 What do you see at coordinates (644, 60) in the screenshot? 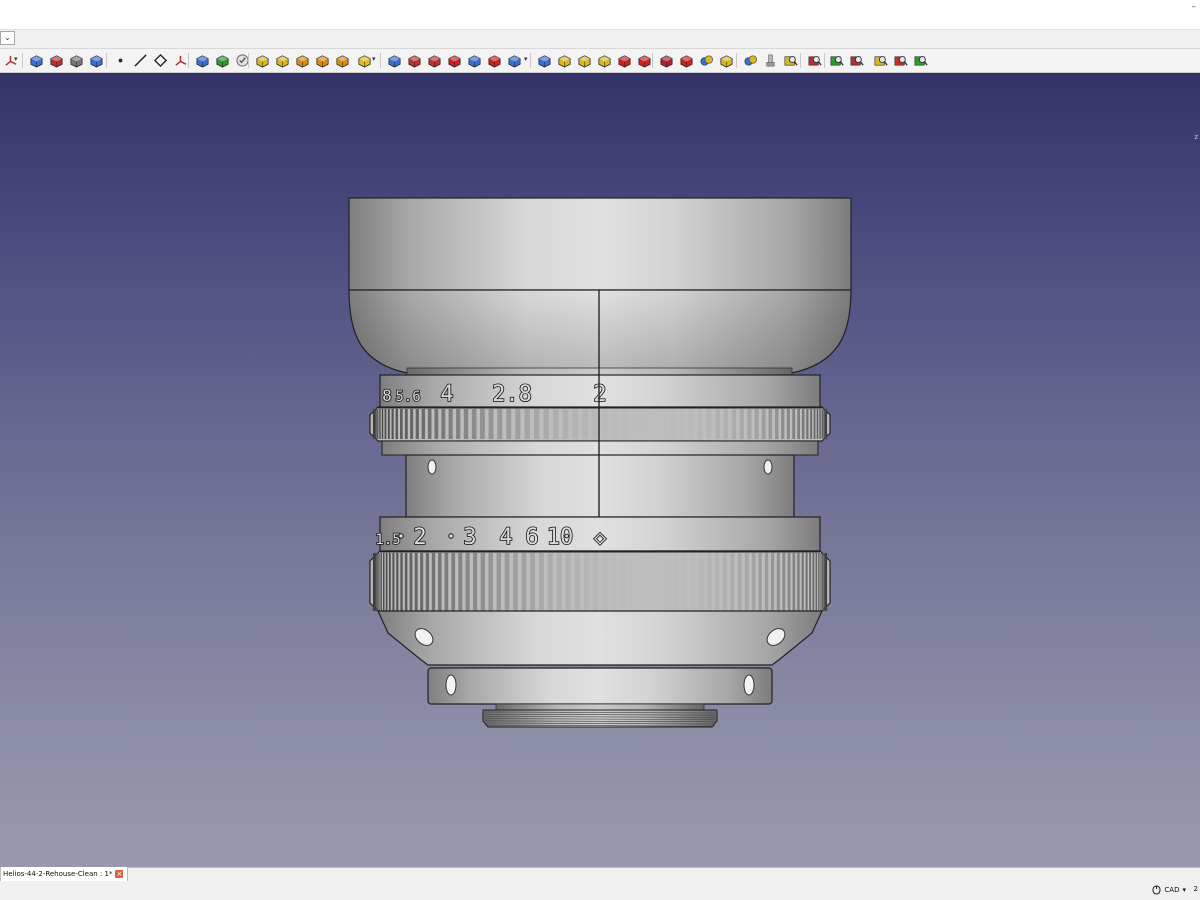
I see `chamfer-icon` at bounding box center [644, 60].